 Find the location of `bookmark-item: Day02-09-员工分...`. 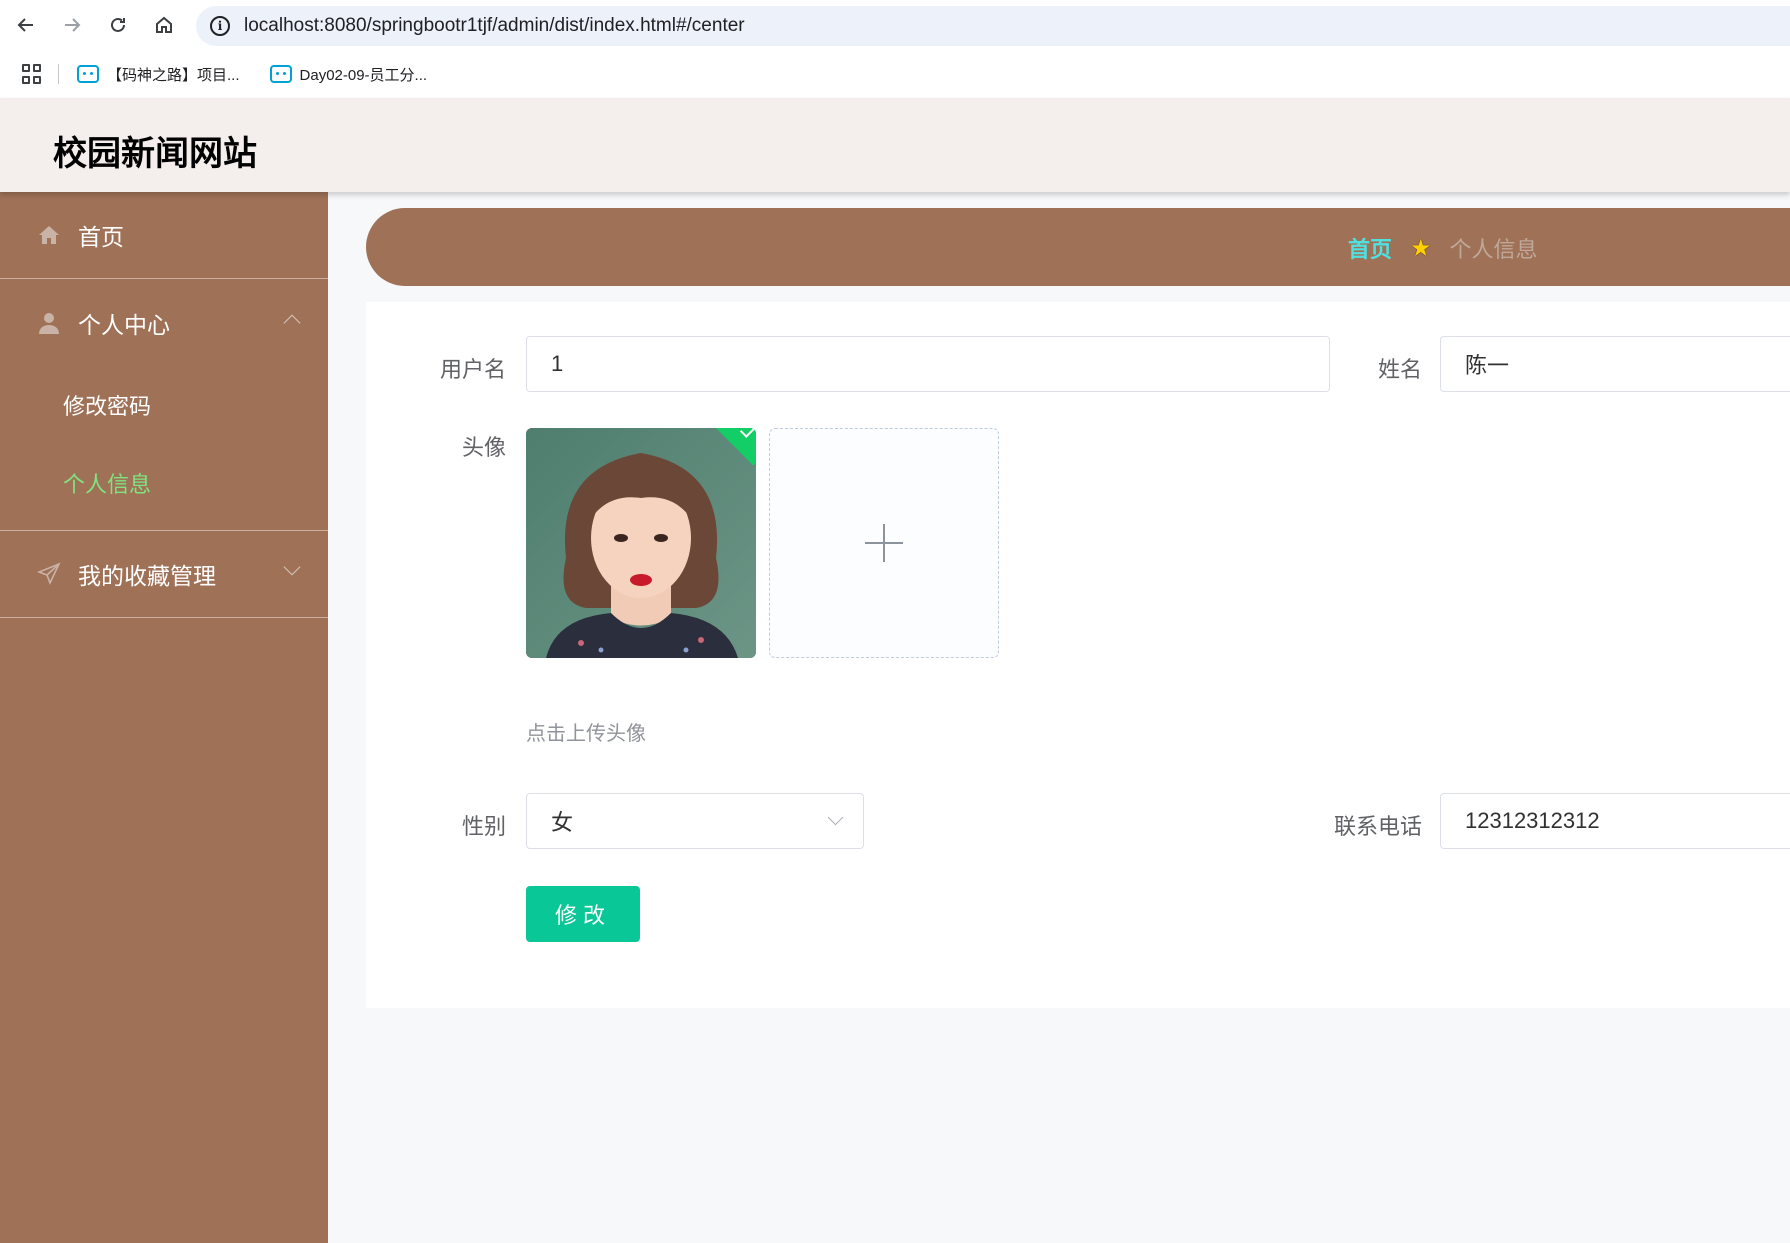

bookmark-item: Day02-09-员工分... is located at coordinates (348, 74).